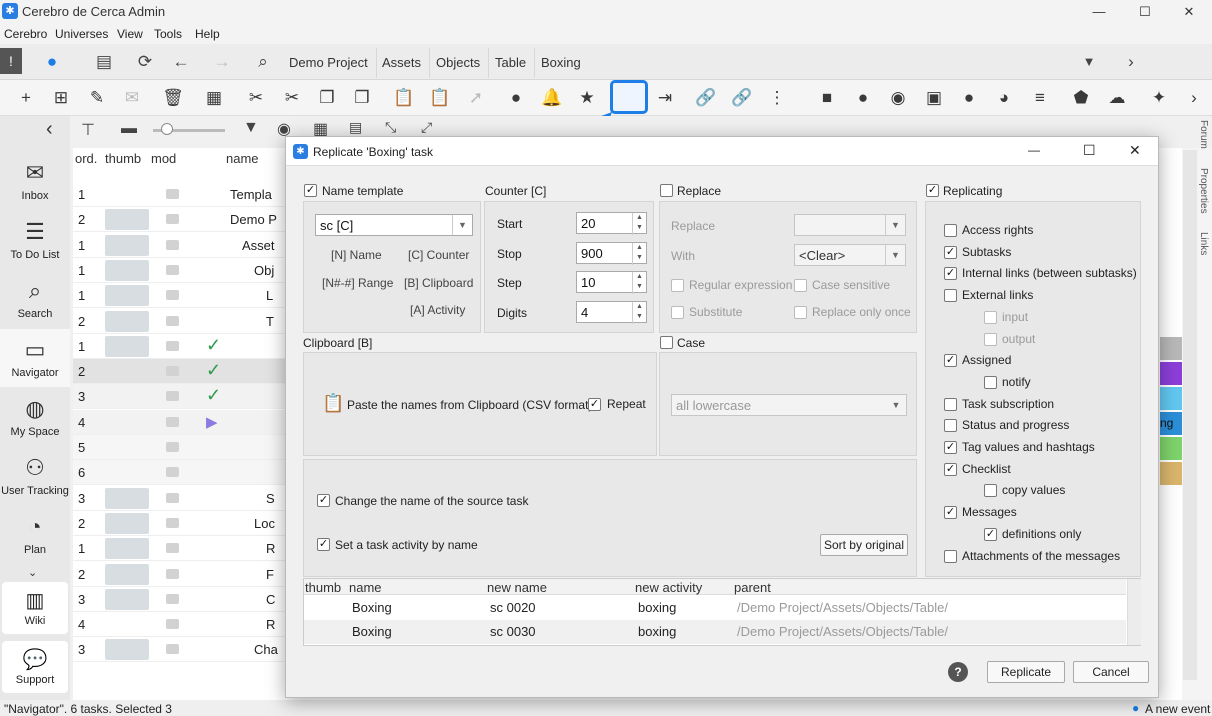  I want to click on link-icon: 🔗, so click(706, 98).